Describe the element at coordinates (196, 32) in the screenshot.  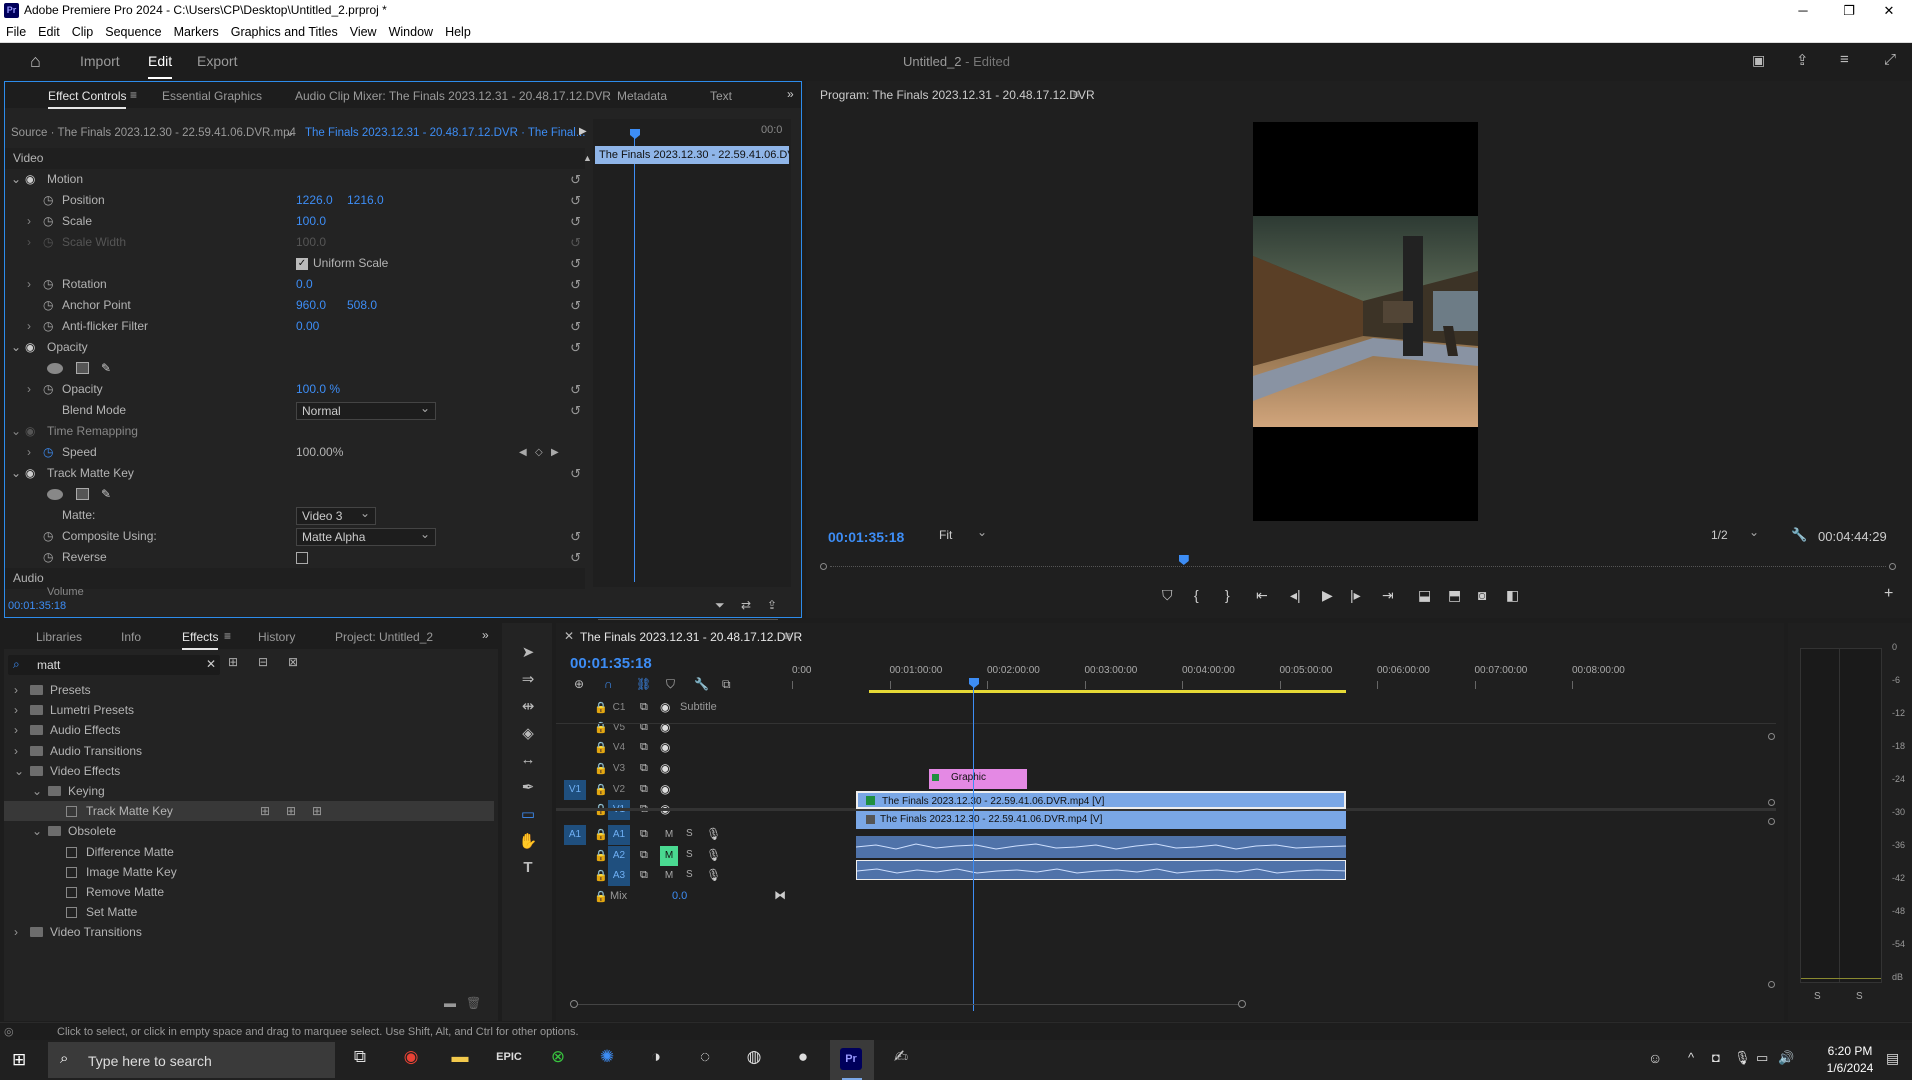
I see `menu-markers: Markers` at that location.